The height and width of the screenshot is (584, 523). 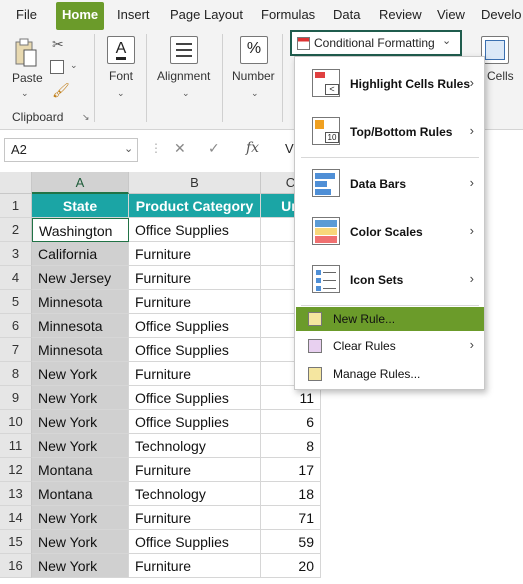 I want to click on row-header: 14, so click(x=16, y=518).